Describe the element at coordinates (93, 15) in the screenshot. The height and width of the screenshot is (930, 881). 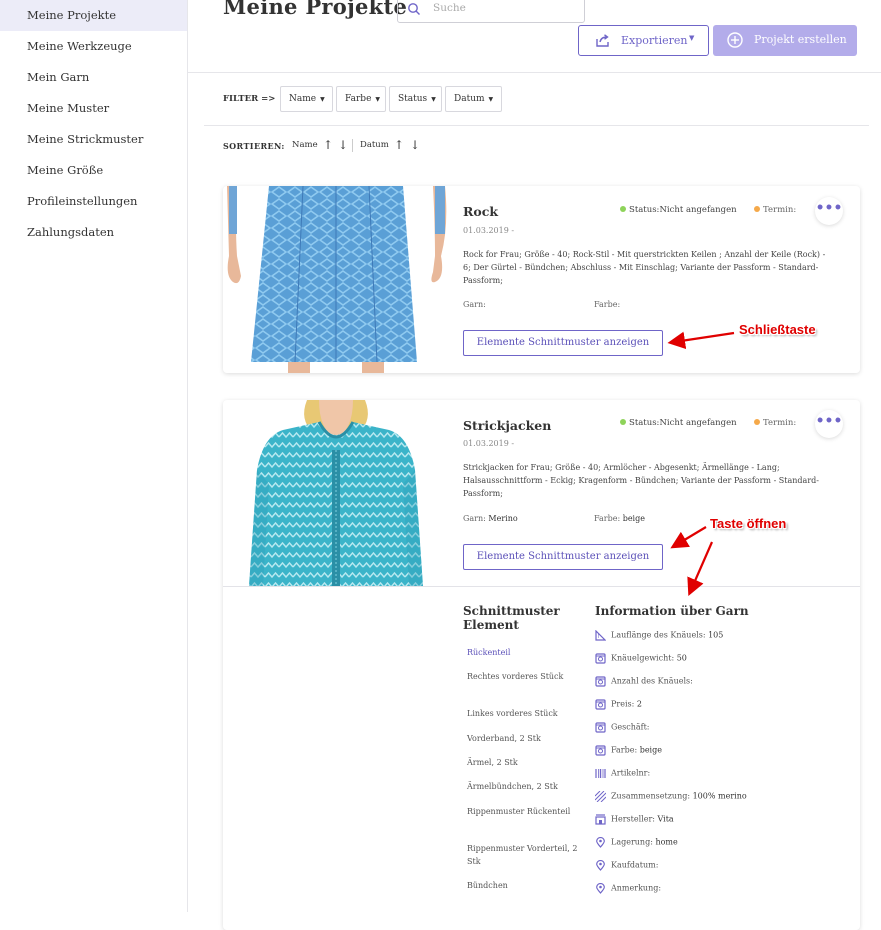
I see `sidebar-item-projects: Meine Projekte` at that location.